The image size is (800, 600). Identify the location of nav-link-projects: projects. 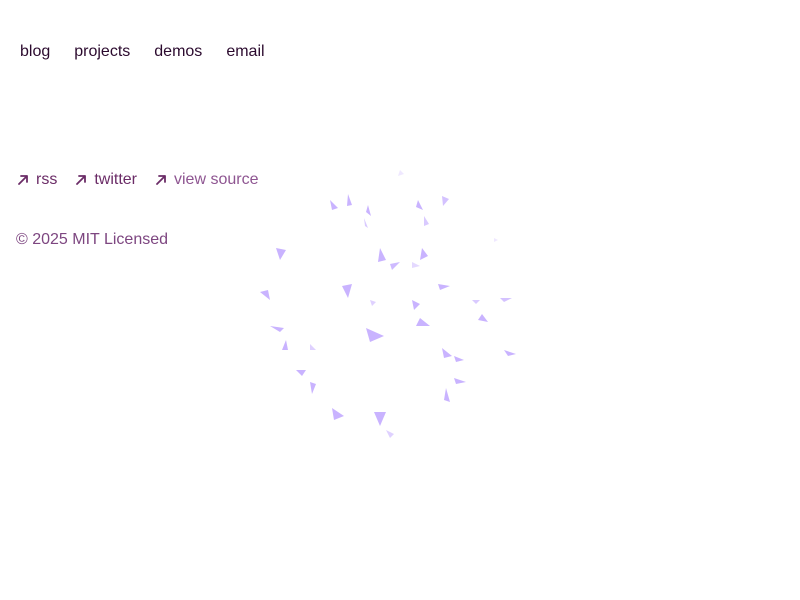
(102, 52).